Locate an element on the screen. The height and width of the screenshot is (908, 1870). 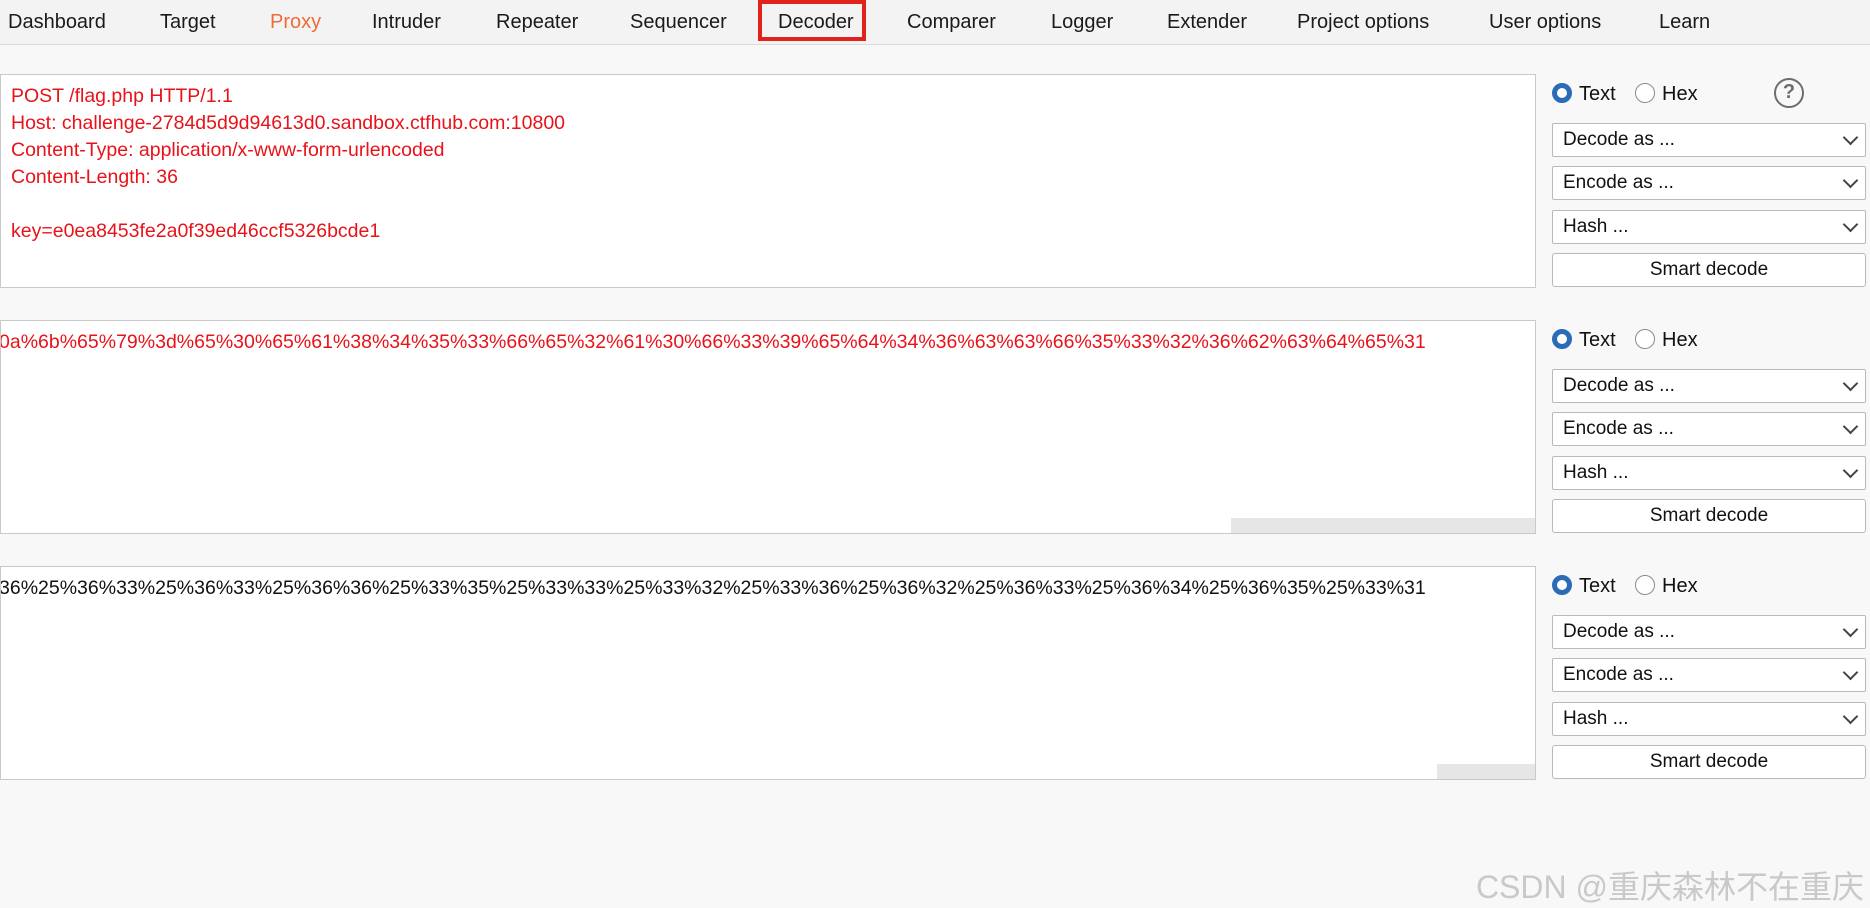
tab-target: Target is located at coordinates (188, 22).